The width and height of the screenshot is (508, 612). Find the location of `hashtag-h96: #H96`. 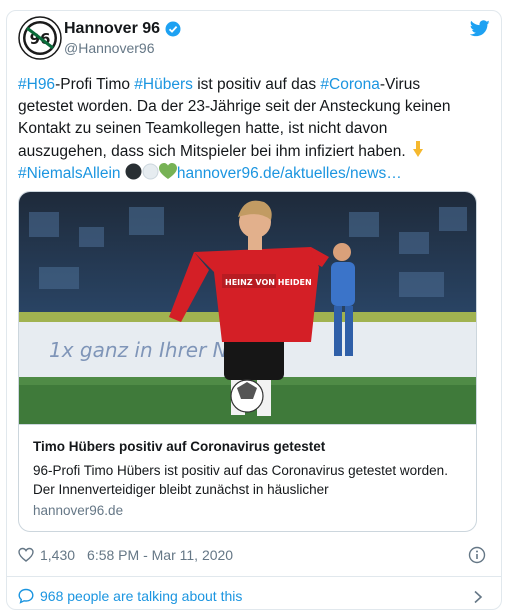

hashtag-h96: #H96 is located at coordinates (36, 84).